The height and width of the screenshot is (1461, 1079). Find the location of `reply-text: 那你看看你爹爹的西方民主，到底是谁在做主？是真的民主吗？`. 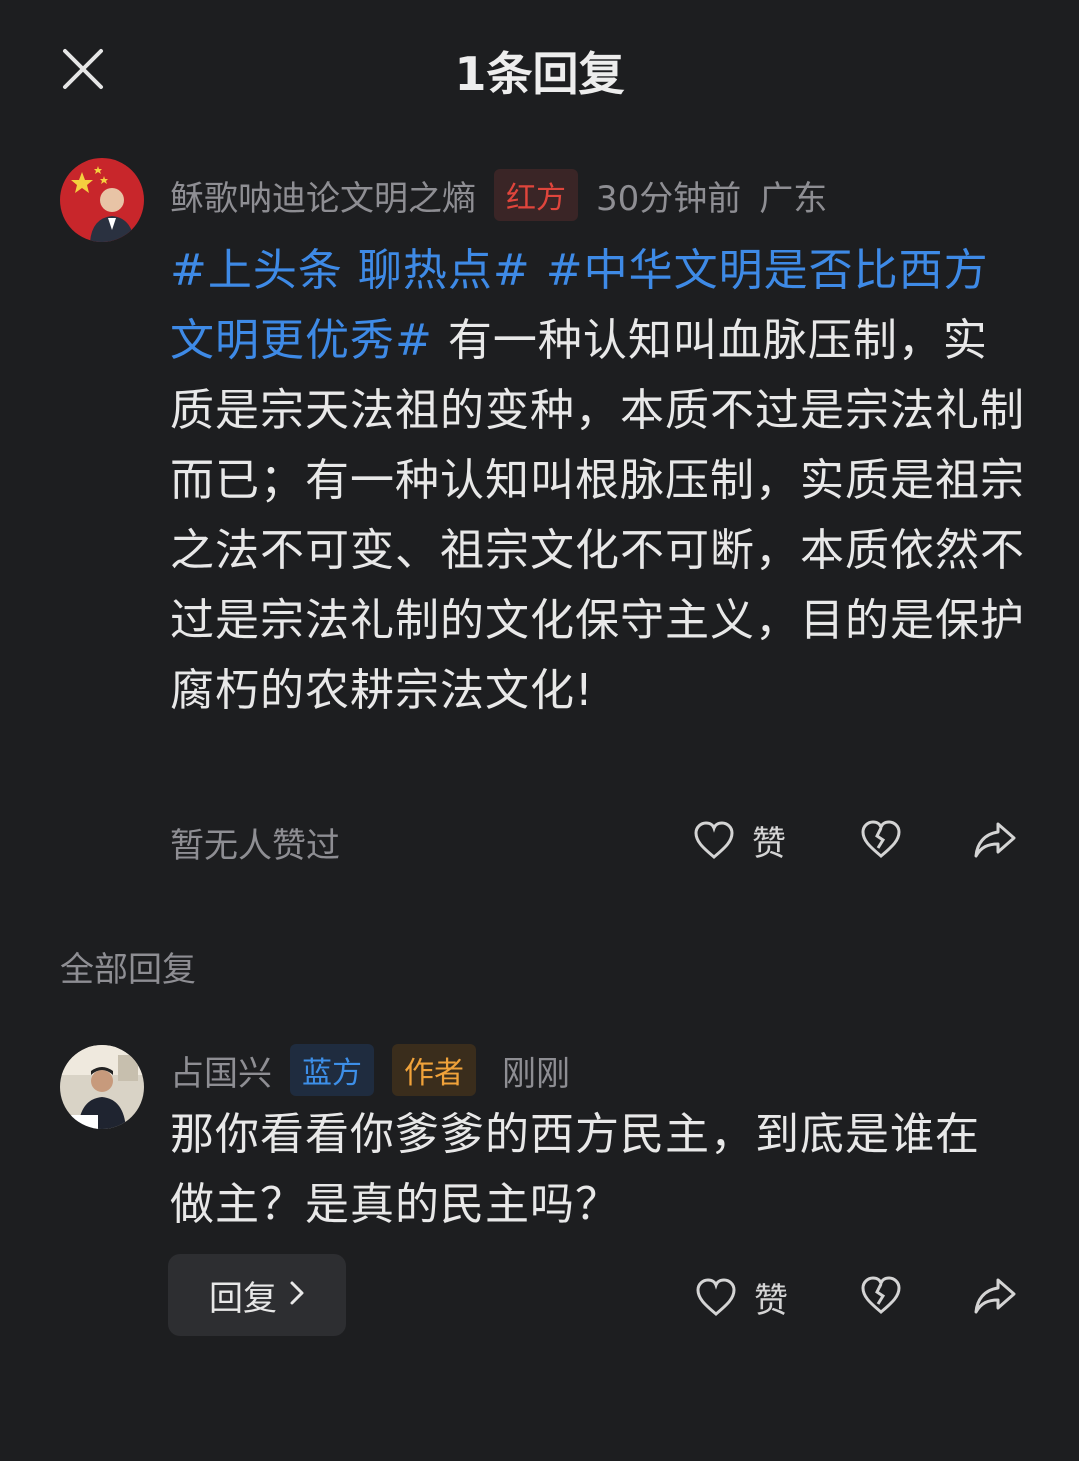

reply-text: 那你看看你爹爹的西方民主，到底是谁在做主？是真的民主吗？ is located at coordinates (575, 1169).